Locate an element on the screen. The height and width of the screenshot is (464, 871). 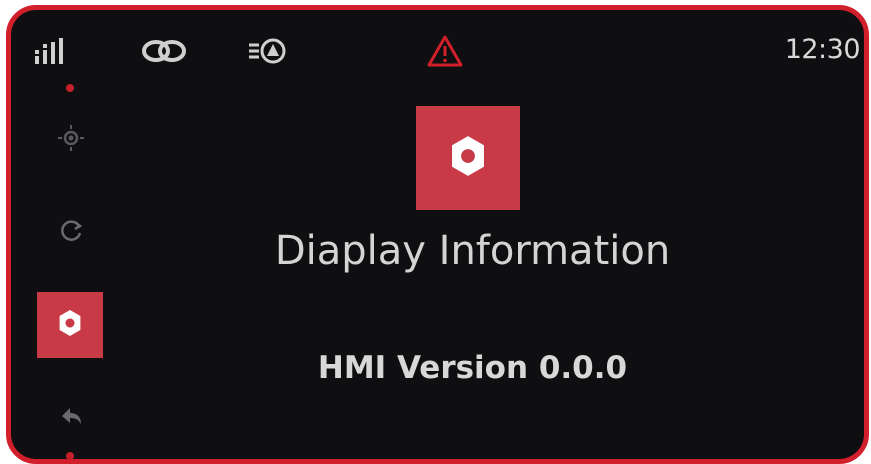
brightness-icon is located at coordinates (71, 140).